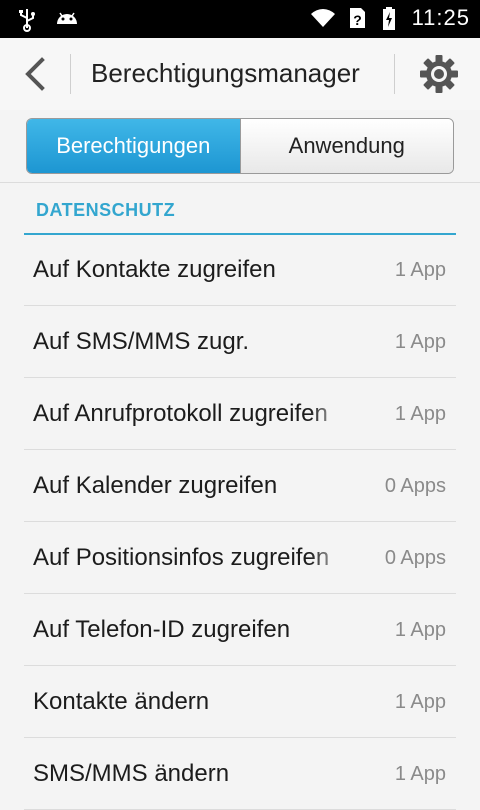 The height and width of the screenshot is (810, 480). I want to click on status-bar: ? 11:25, so click(240, 19).